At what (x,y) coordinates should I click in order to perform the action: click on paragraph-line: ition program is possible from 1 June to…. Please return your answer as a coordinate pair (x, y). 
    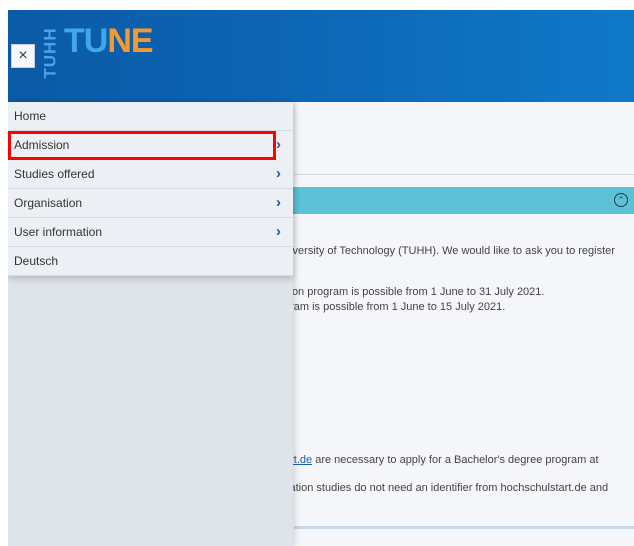
    Looking at the image, I should click on (414, 292).